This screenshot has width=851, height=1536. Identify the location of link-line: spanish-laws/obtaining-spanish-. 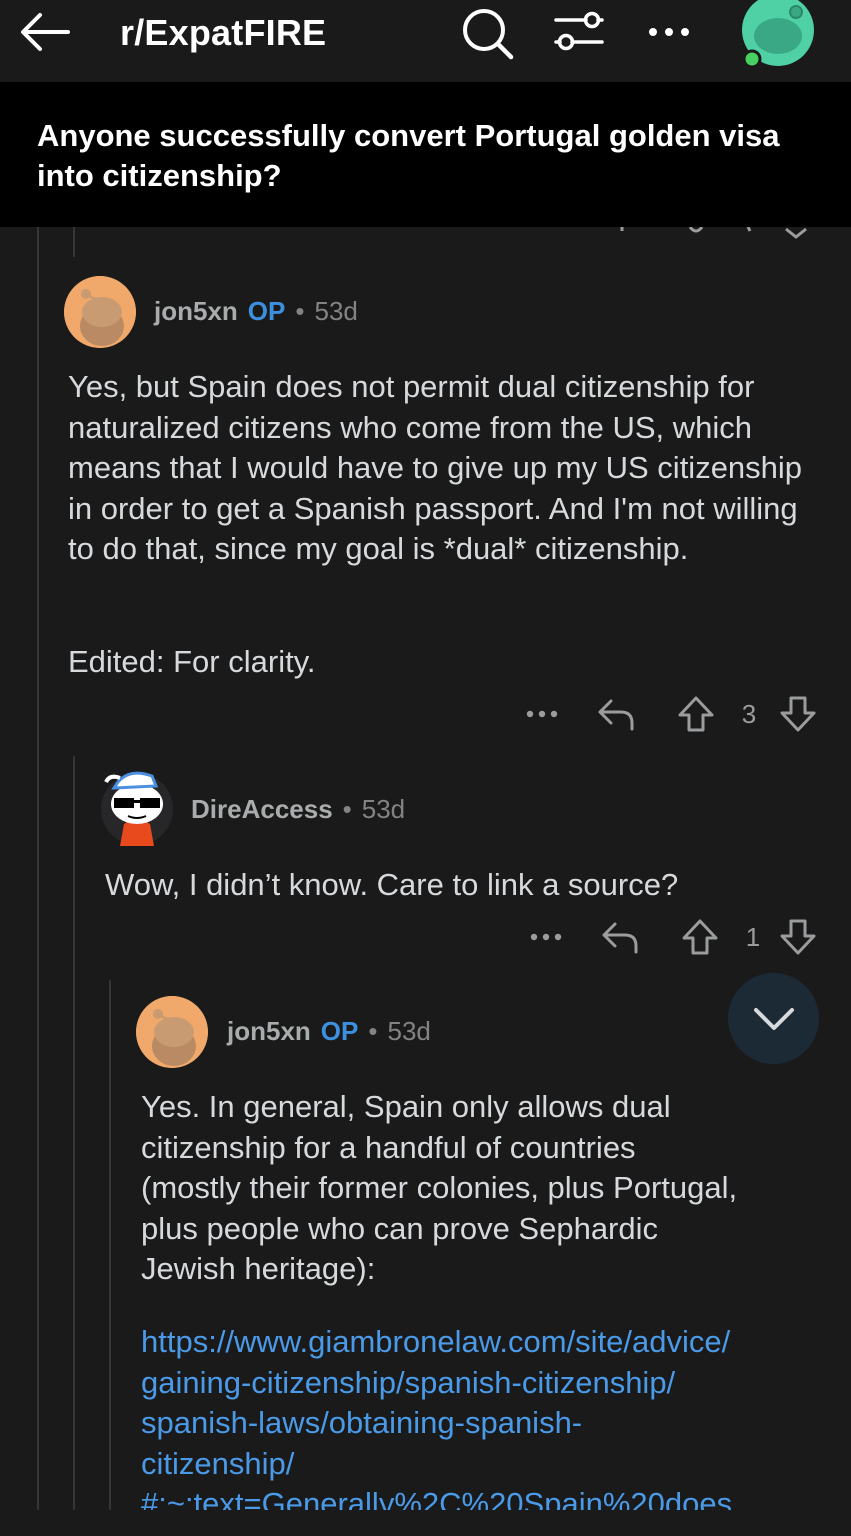
(491, 1423).